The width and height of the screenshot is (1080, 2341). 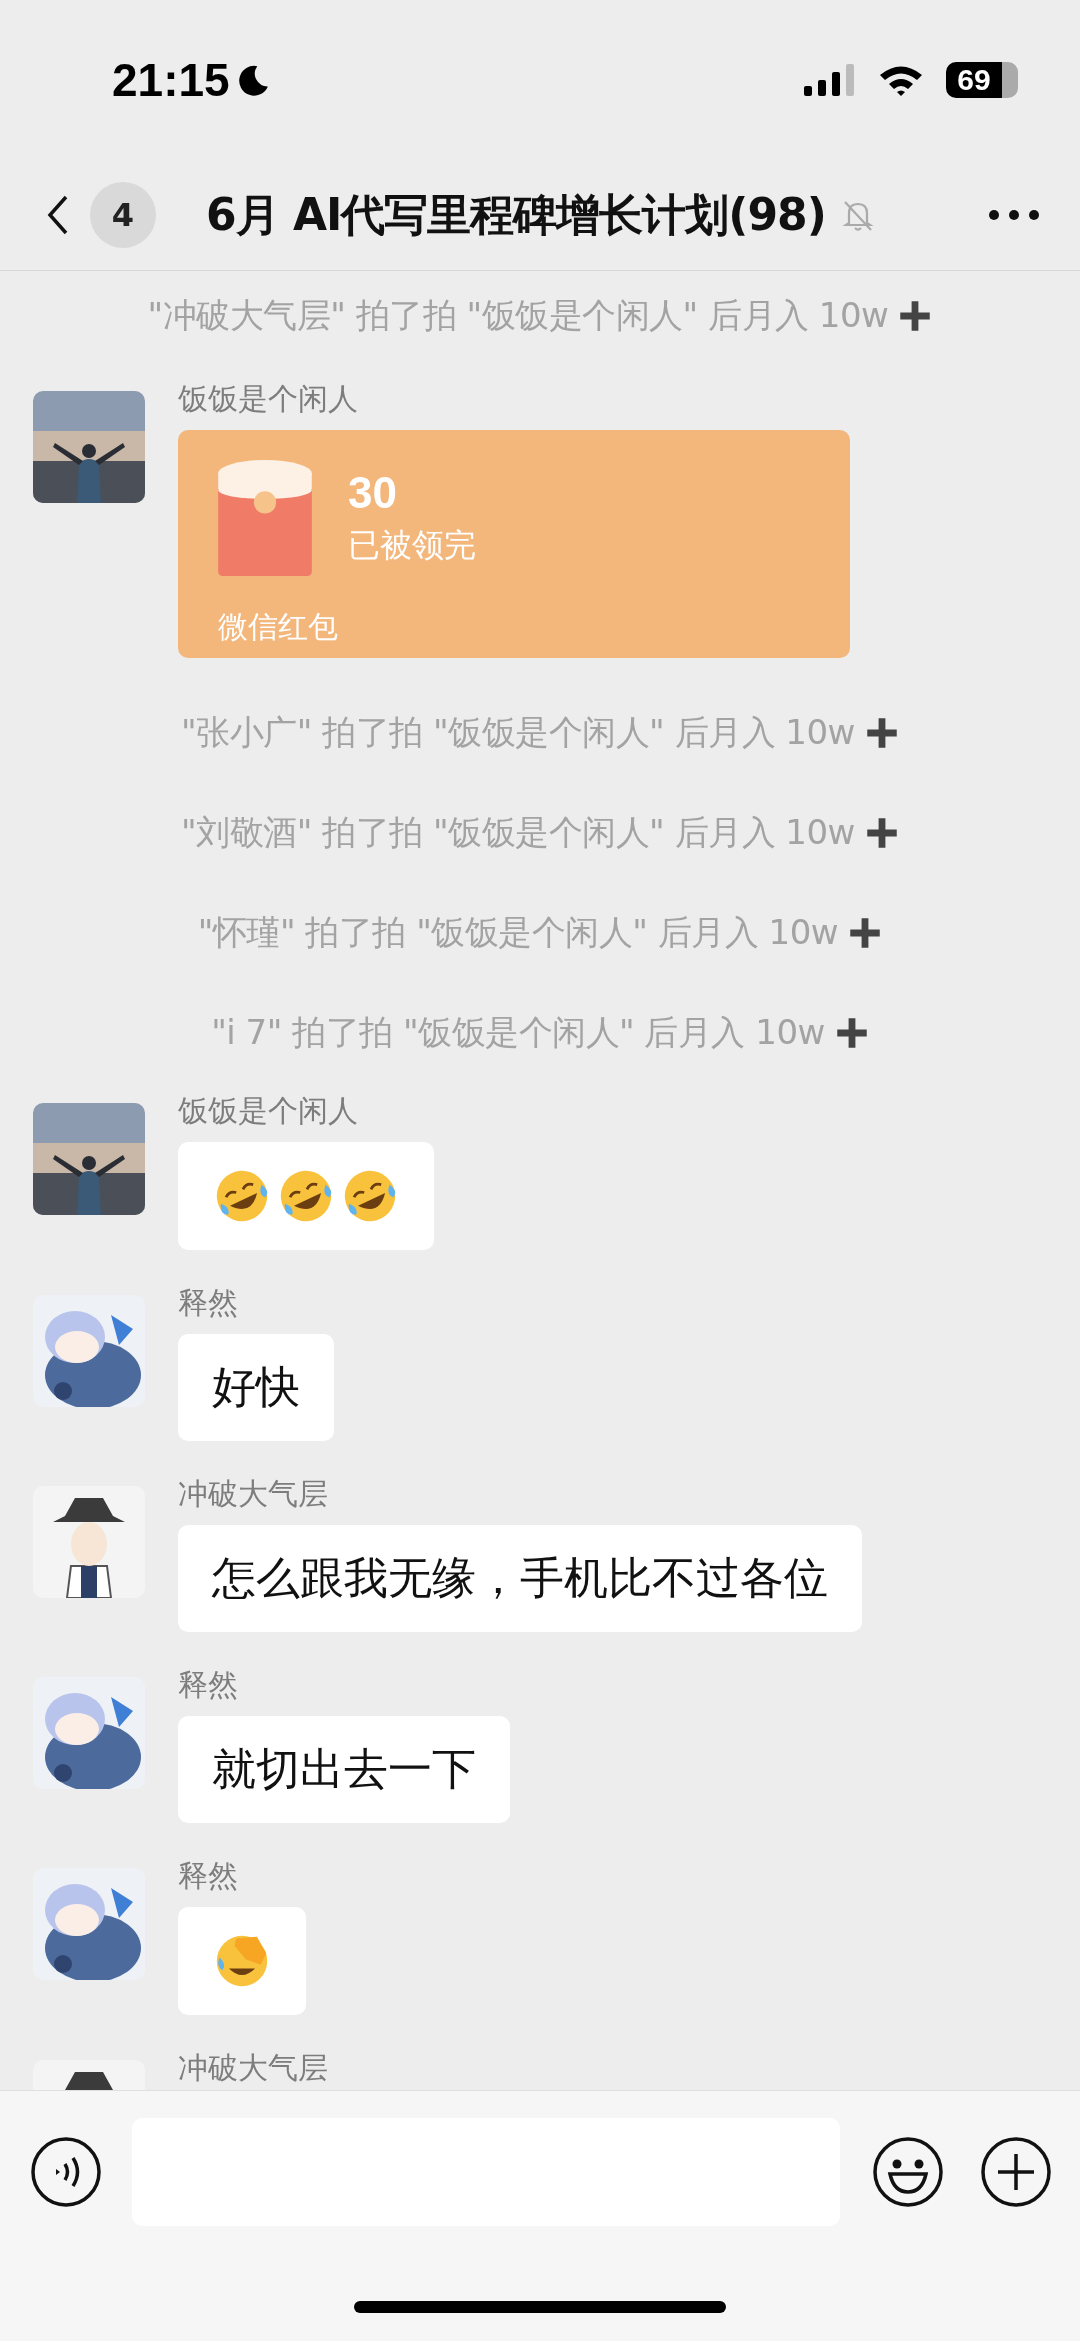 I want to click on tickle-notice: "冲破大气层" 拍了拍 "饭饭是个闲人" 后月入 10w, so click(x=518, y=315).